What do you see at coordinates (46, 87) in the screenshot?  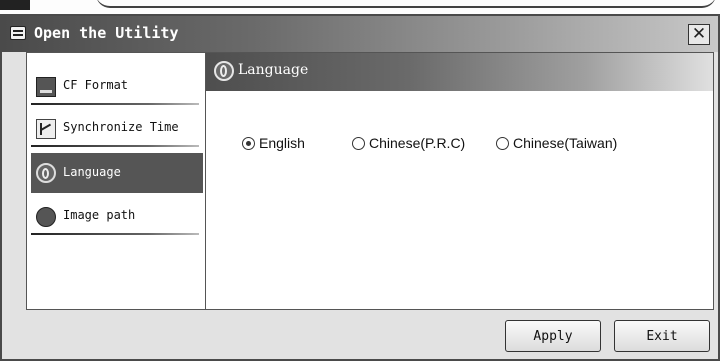 I see `cf-card-icon` at bounding box center [46, 87].